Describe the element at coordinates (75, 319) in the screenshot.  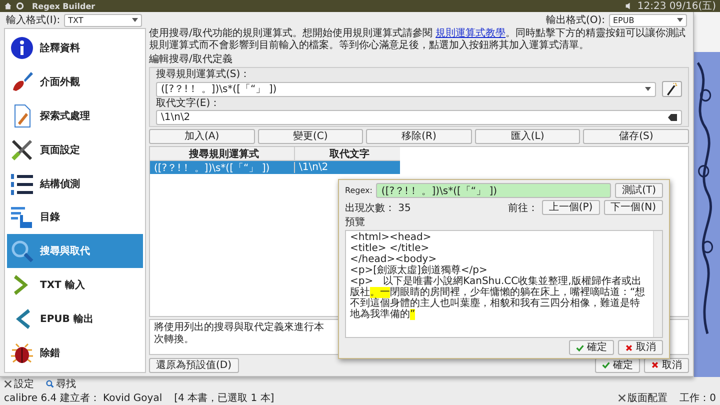
I see `sidebar-item: EPUB 輸出` at that location.